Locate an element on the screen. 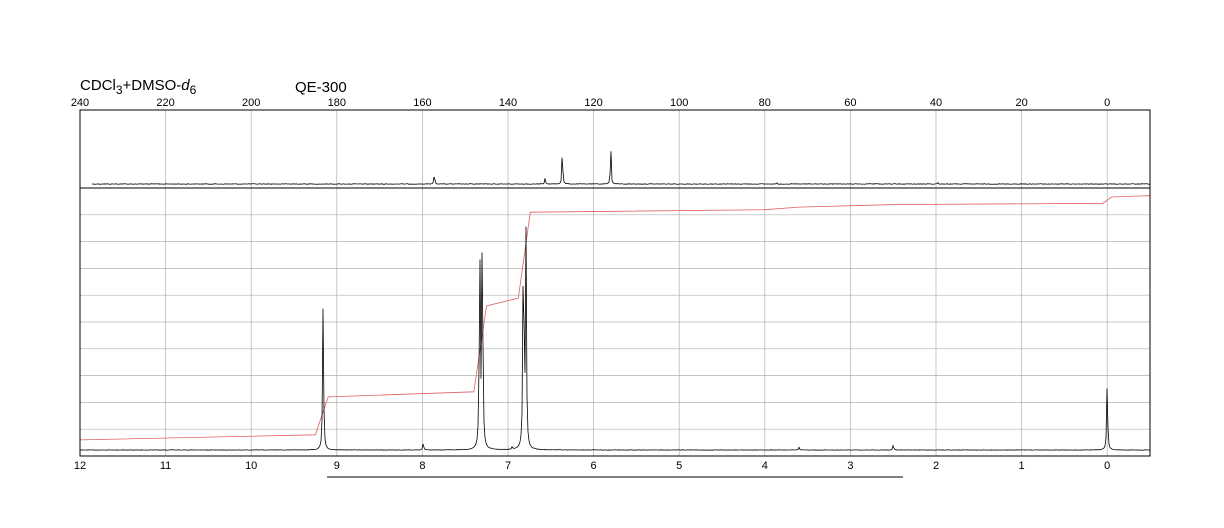 This screenshot has height=528, width=1224. c13-tick-label: 200 is located at coordinates (251, 103).